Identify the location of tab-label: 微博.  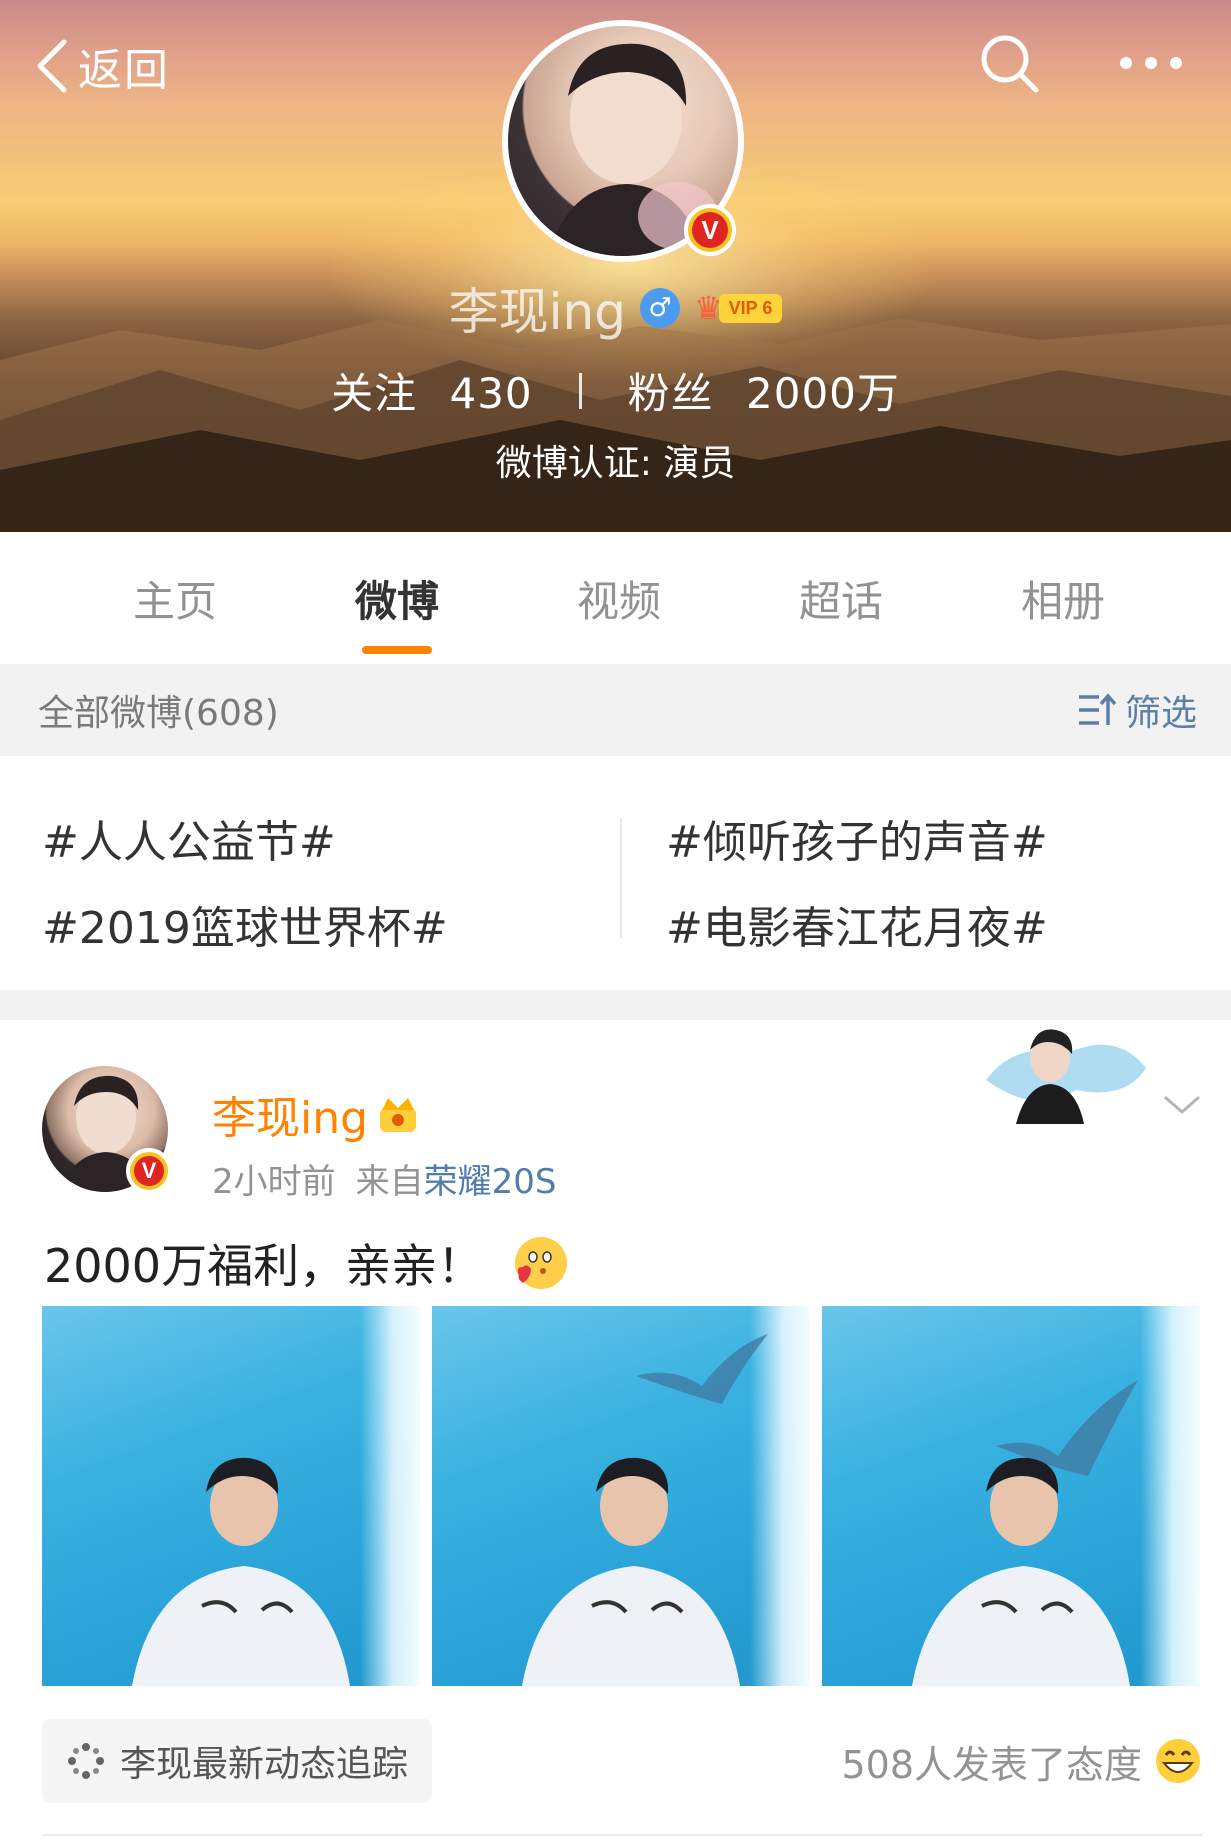
(396, 601).